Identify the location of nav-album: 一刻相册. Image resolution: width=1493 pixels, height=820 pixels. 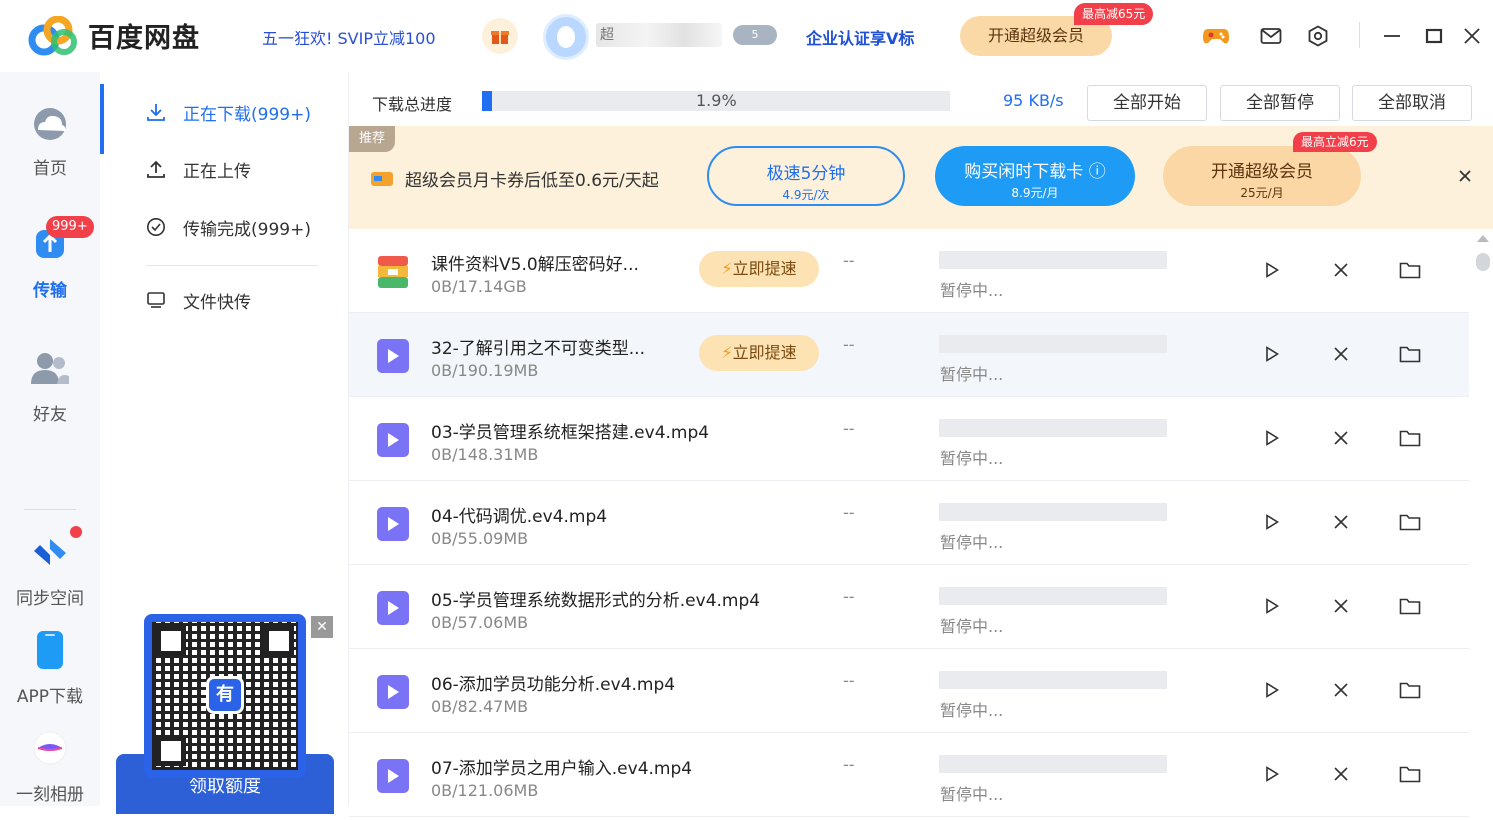
(50, 766).